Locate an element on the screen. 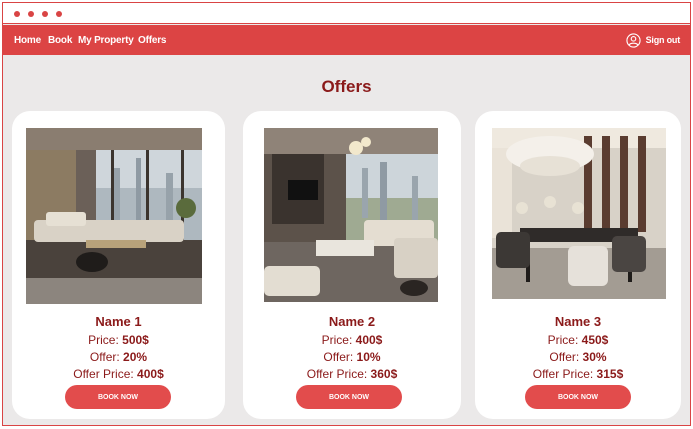  offer-price-line: Offer Price: 315$ is located at coordinates (578, 374).